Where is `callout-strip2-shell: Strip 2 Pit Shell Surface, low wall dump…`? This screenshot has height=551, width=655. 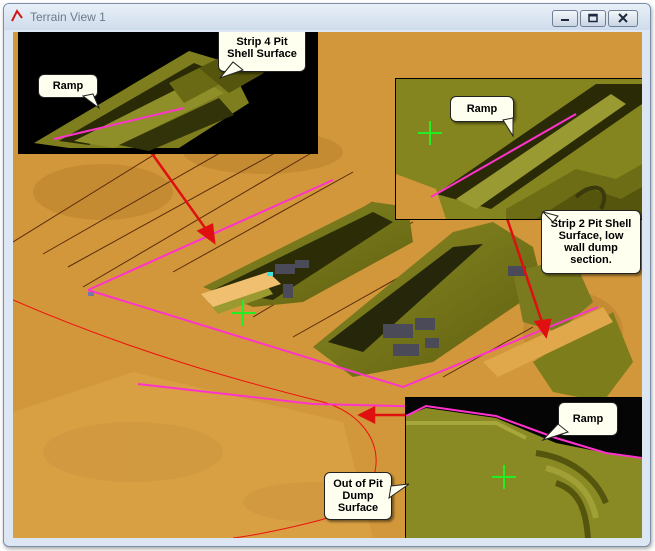 callout-strip2-shell: Strip 2 Pit Shell Surface, low wall dump… is located at coordinates (591, 242).